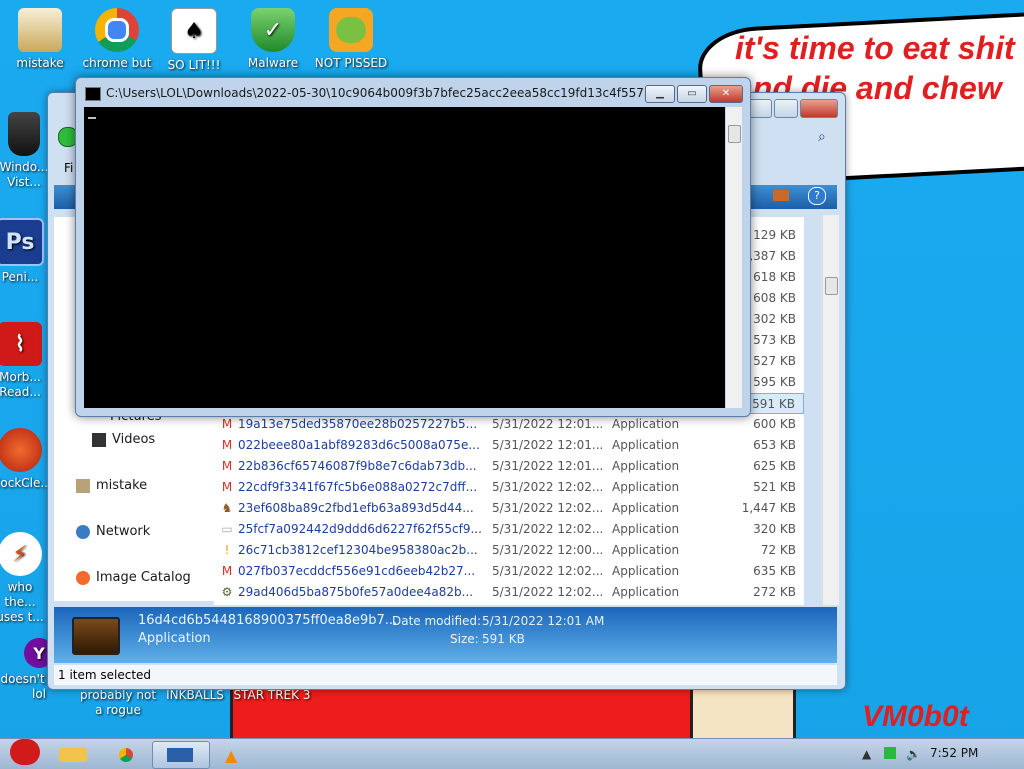 This screenshot has width=1024, height=769. Describe the element at coordinates (195, 695) in the screenshot. I see `desktop-icon-inkballs: INKBALLS` at that location.